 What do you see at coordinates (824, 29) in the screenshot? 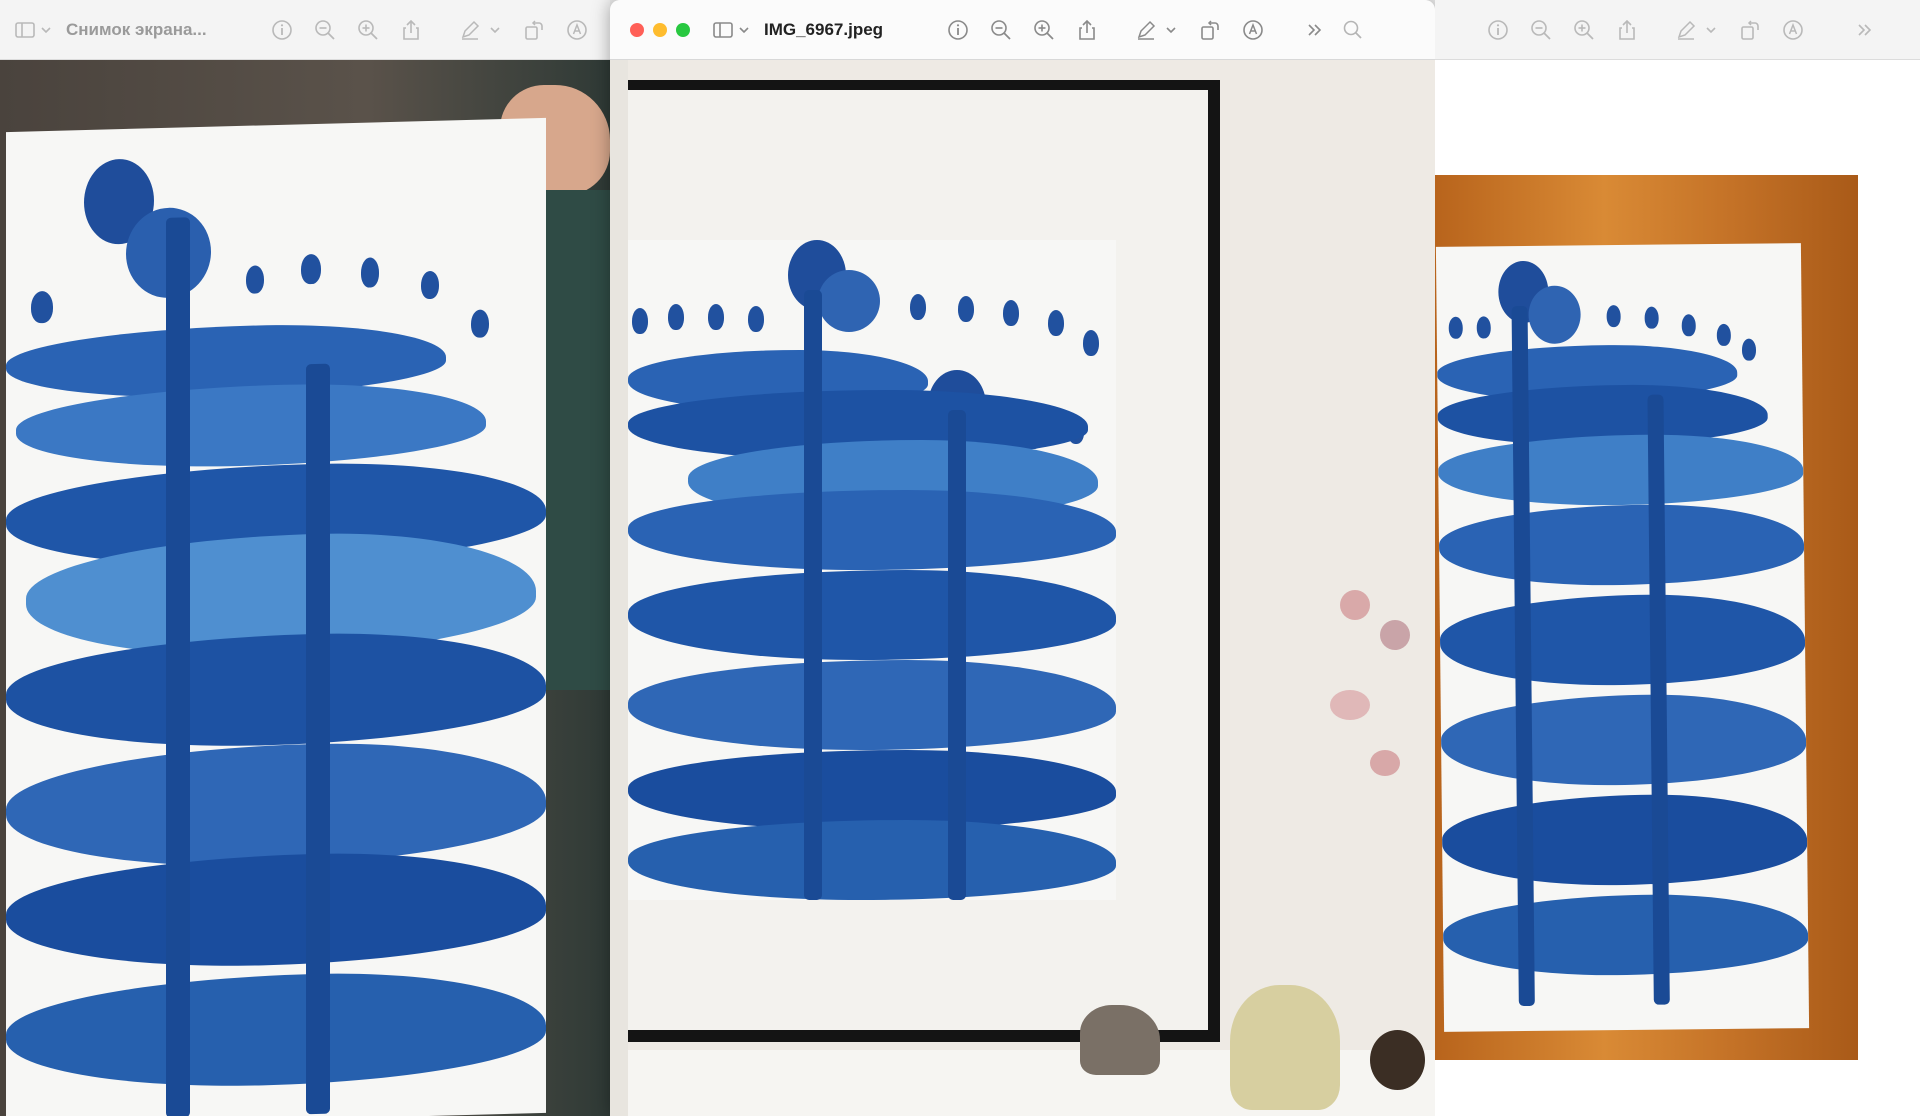
I see `window-title: IMG_6967.jpeg` at bounding box center [824, 29].